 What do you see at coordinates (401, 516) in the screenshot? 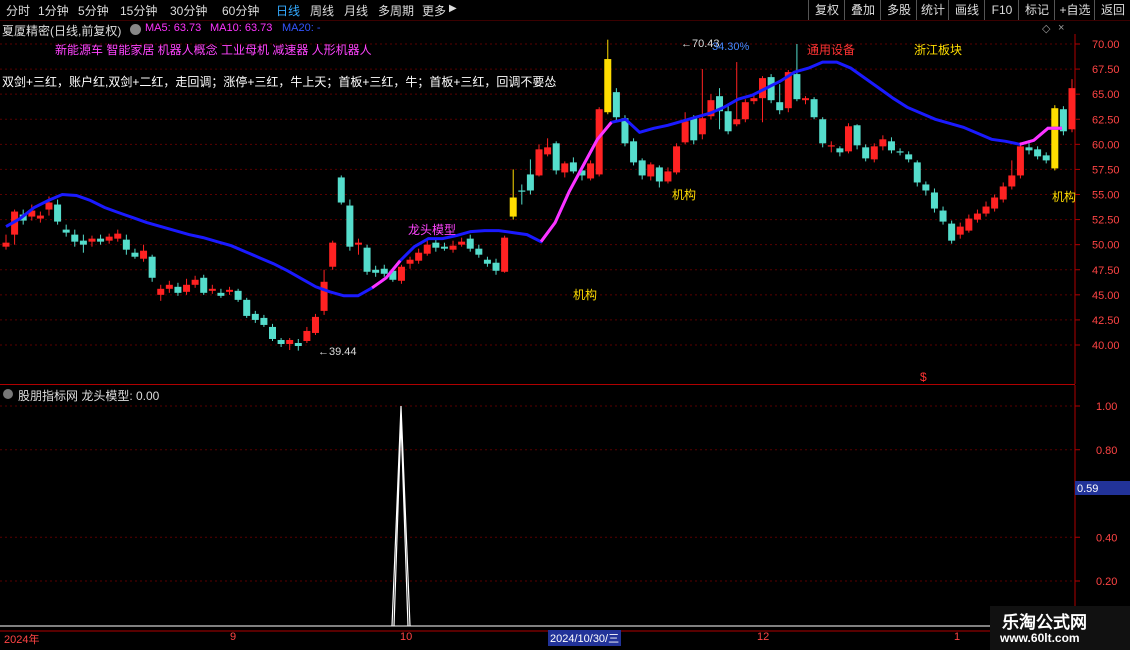
I see `indicator-spike` at bounding box center [401, 516].